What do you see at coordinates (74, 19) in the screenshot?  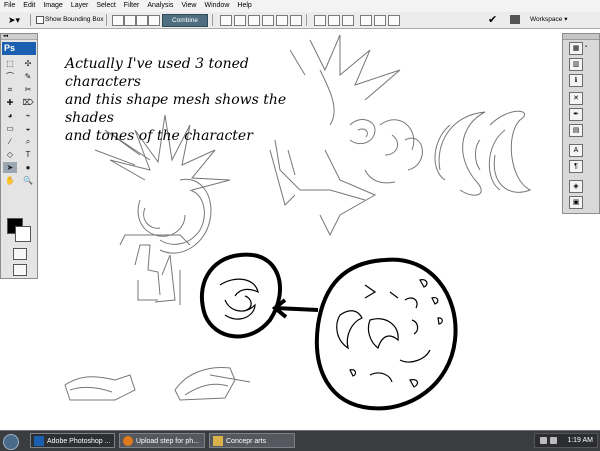 I see `show-bounding-box-label: Show Bounding Box` at bounding box center [74, 19].